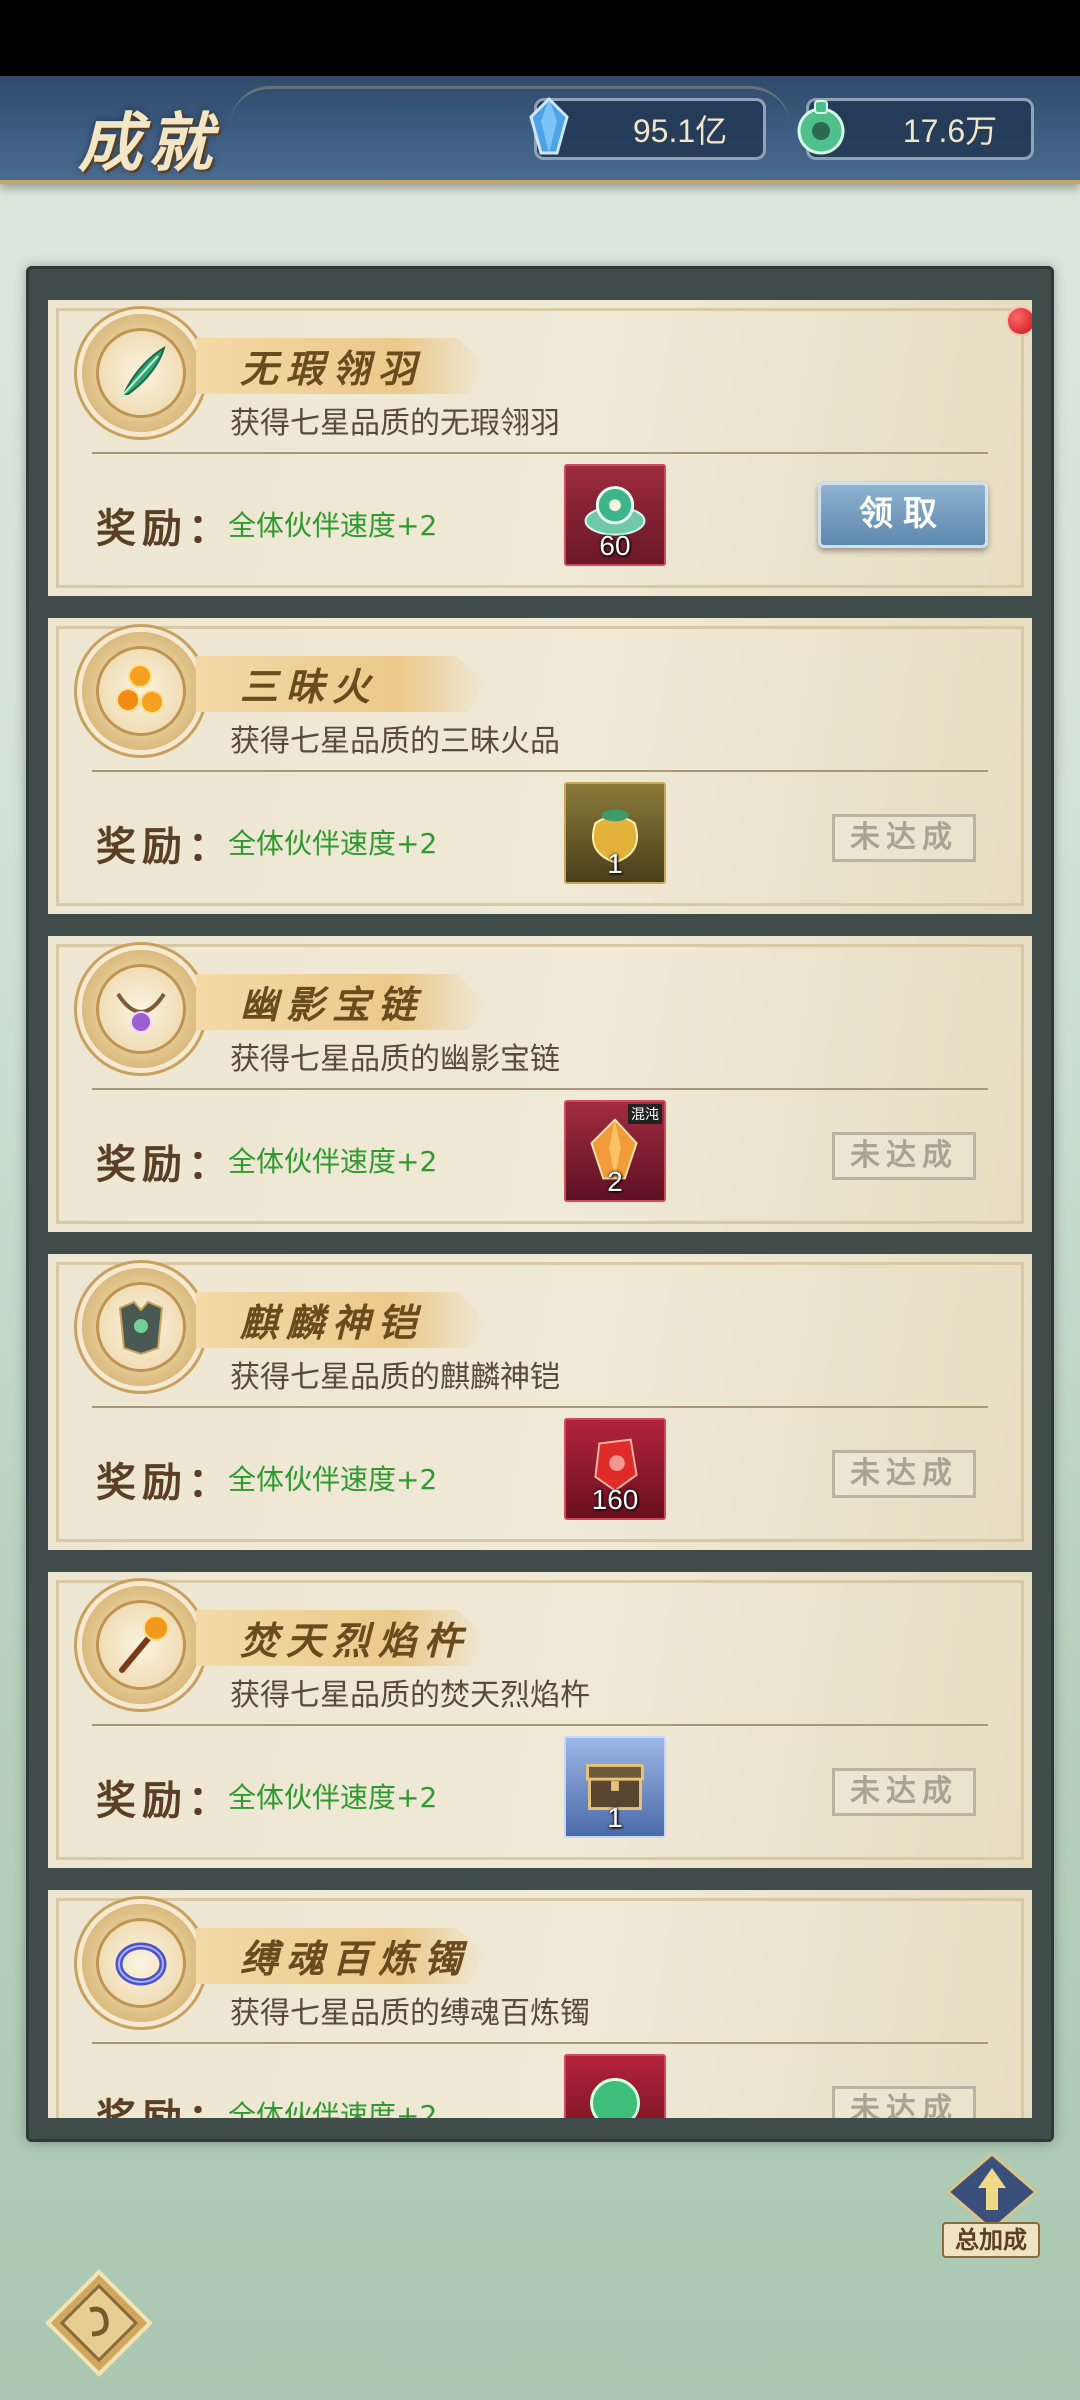 This screenshot has width=1080, height=2400. What do you see at coordinates (950, 131) in the screenshot?
I see `currency-jade-value: 17.6万` at bounding box center [950, 131].